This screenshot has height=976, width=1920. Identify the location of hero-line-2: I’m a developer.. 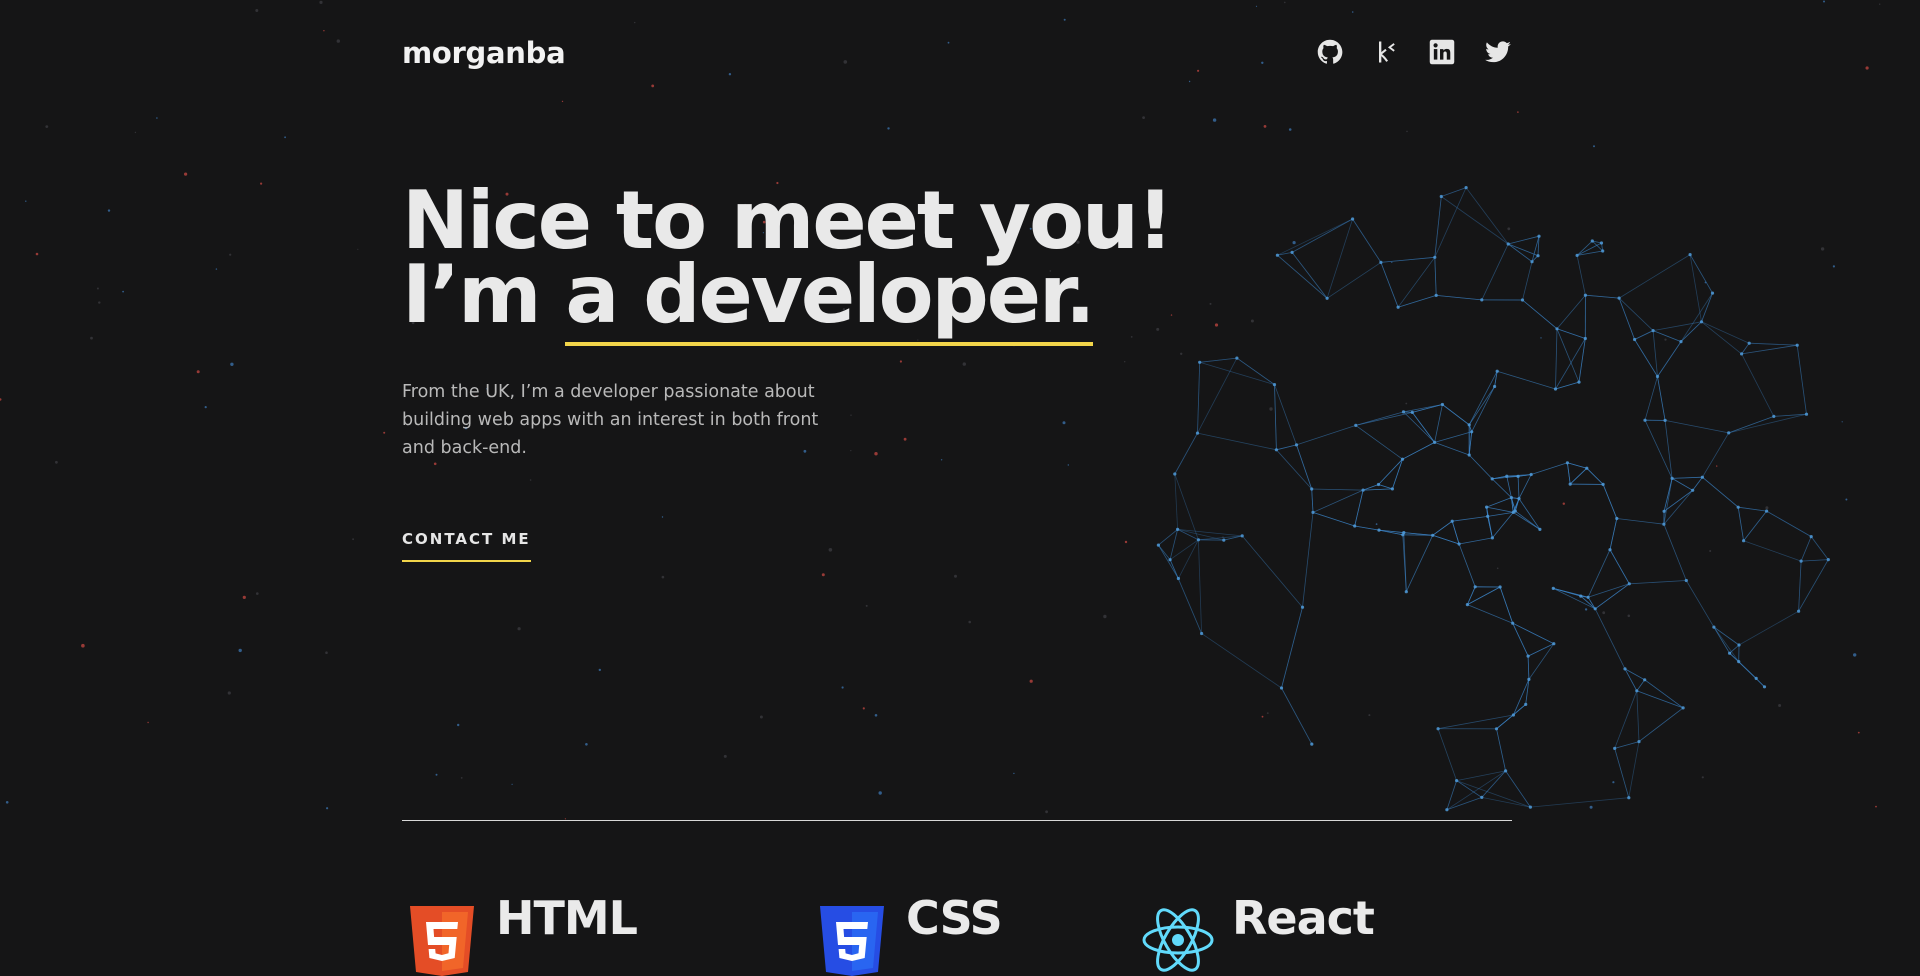
(786, 295).